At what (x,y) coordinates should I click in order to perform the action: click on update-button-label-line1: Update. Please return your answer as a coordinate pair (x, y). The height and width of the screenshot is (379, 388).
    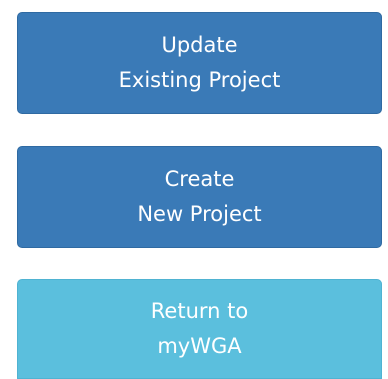
    Looking at the image, I should click on (199, 45).